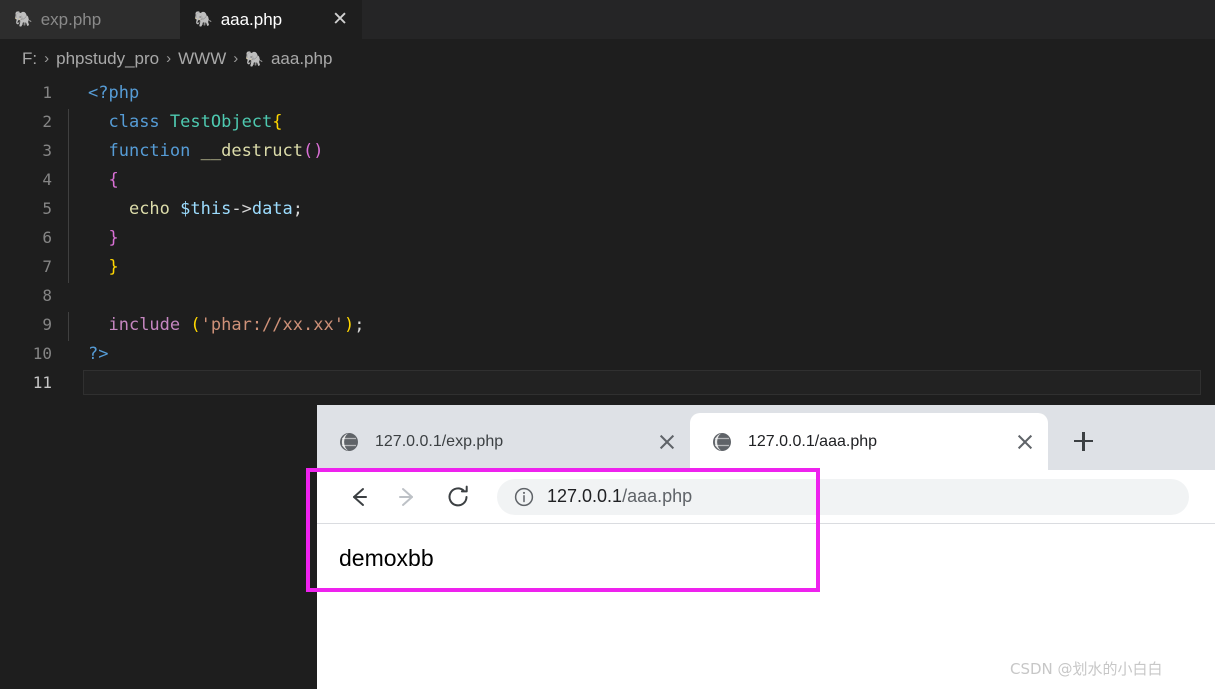 The image size is (1215, 689). Describe the element at coordinates (98, 353) in the screenshot. I see `token-php-close: ?>` at that location.